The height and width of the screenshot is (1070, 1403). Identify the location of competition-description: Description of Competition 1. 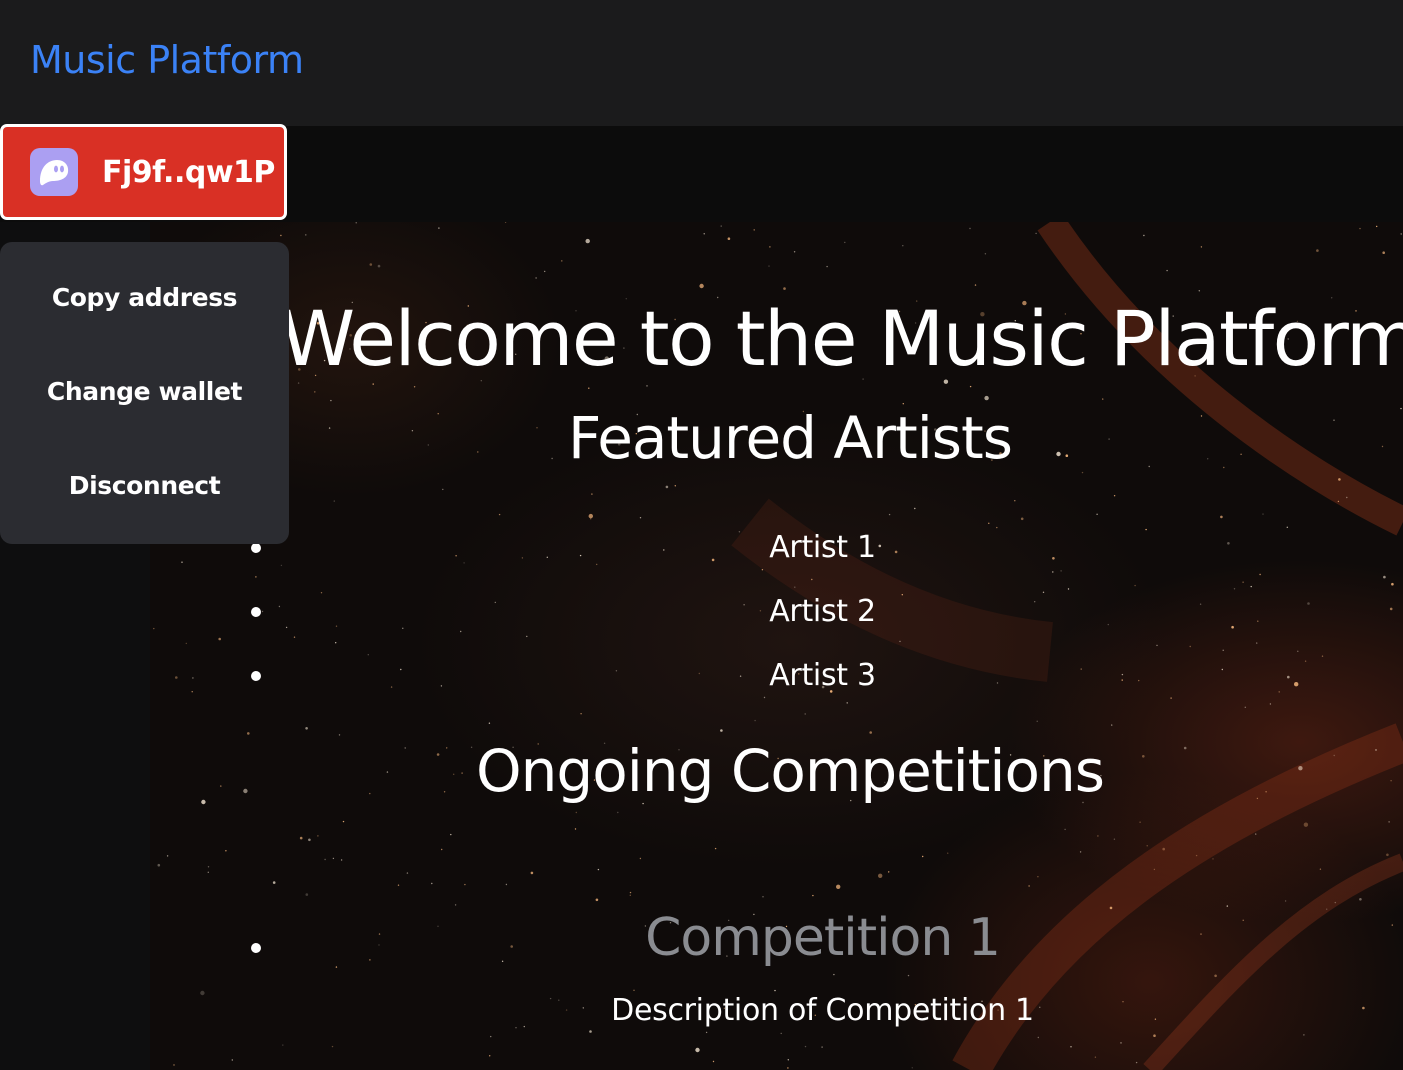
(822, 1010).